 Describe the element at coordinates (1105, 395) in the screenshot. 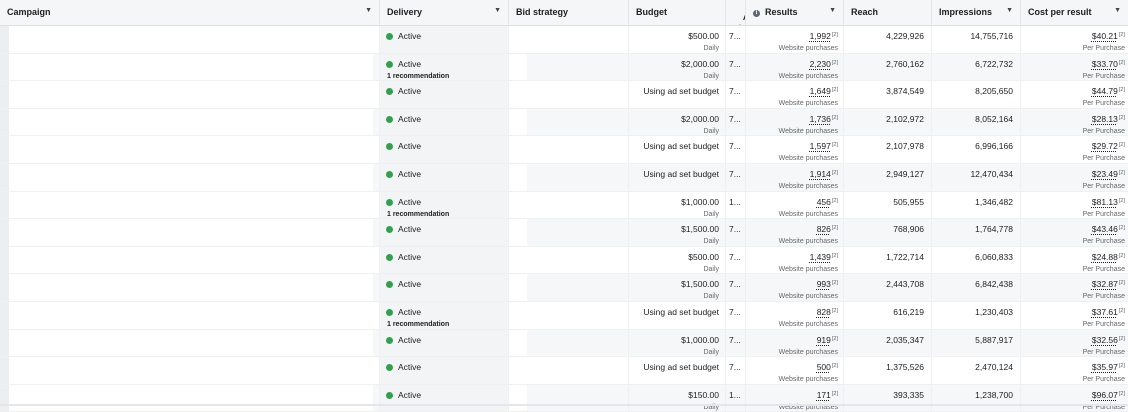

I see `cost-value: $96.07` at that location.